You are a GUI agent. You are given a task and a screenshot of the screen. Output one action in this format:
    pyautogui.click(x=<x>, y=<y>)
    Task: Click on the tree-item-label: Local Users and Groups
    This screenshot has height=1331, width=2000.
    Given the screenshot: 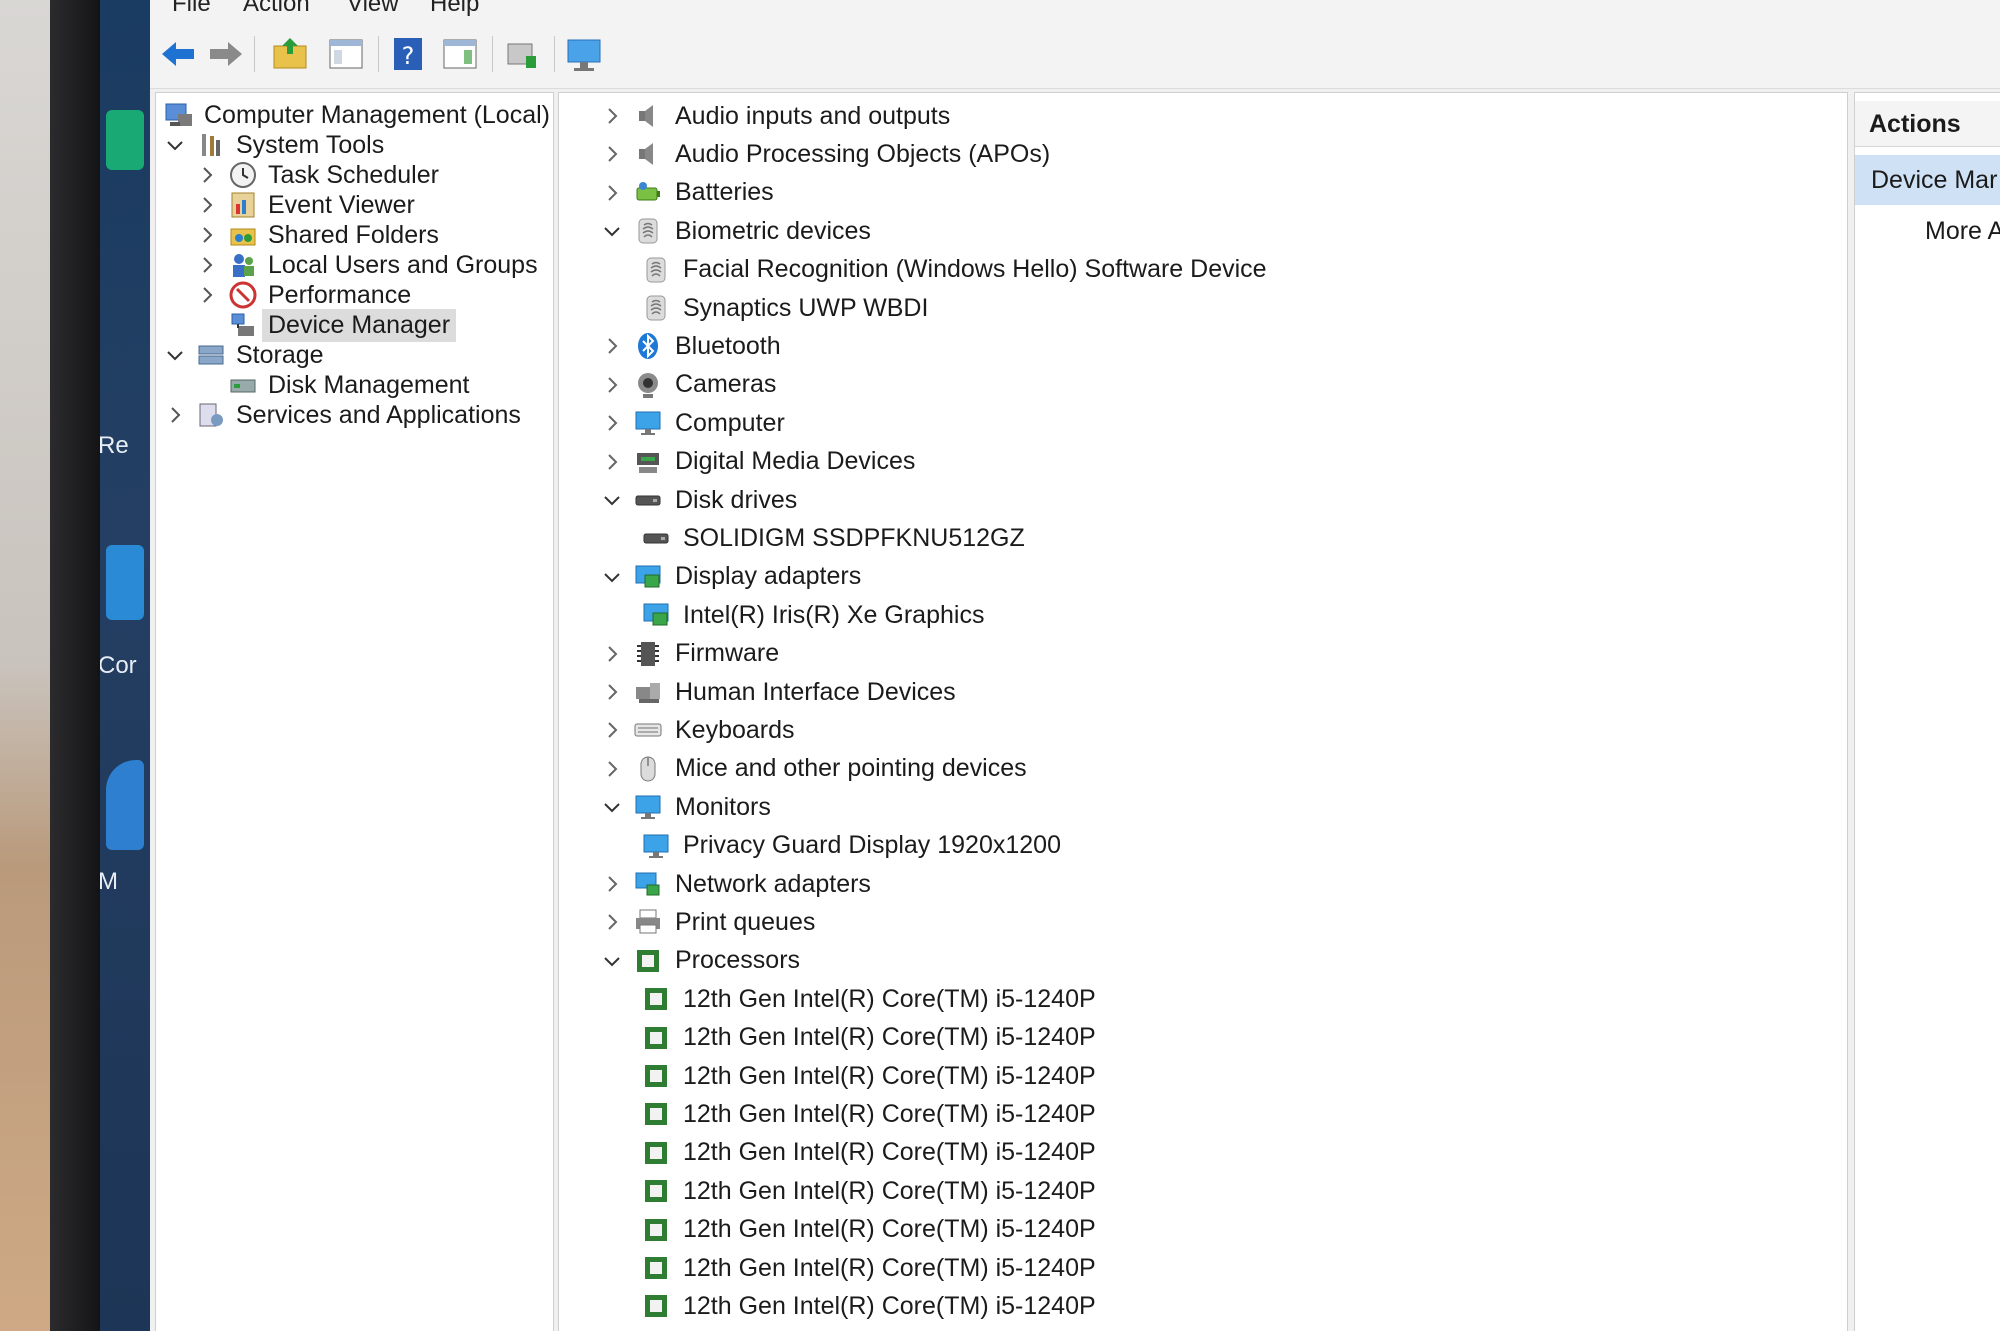 What is the action you would take?
    pyautogui.click(x=403, y=264)
    